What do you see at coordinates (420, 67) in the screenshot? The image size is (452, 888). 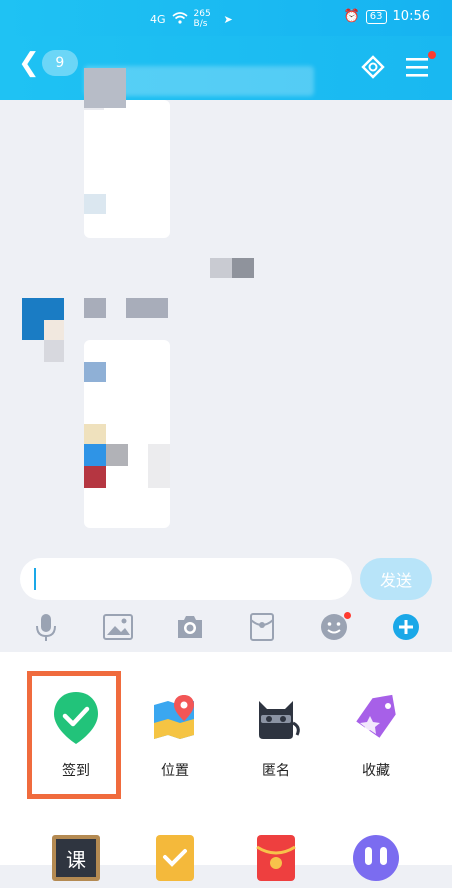 I see `menu-icon` at bounding box center [420, 67].